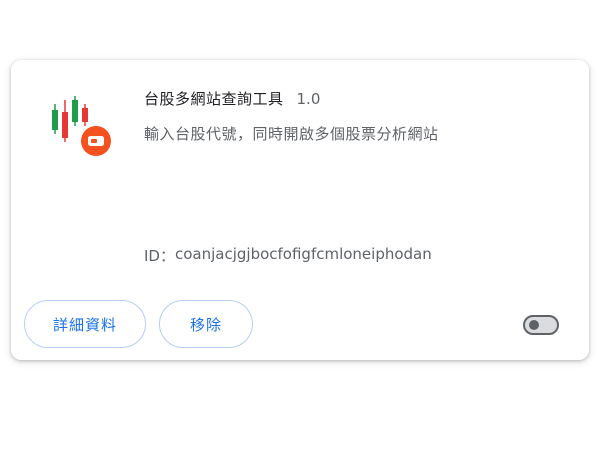  What do you see at coordinates (214, 99) in the screenshot?
I see `extension-name: 台股多網站查詢工具` at bounding box center [214, 99].